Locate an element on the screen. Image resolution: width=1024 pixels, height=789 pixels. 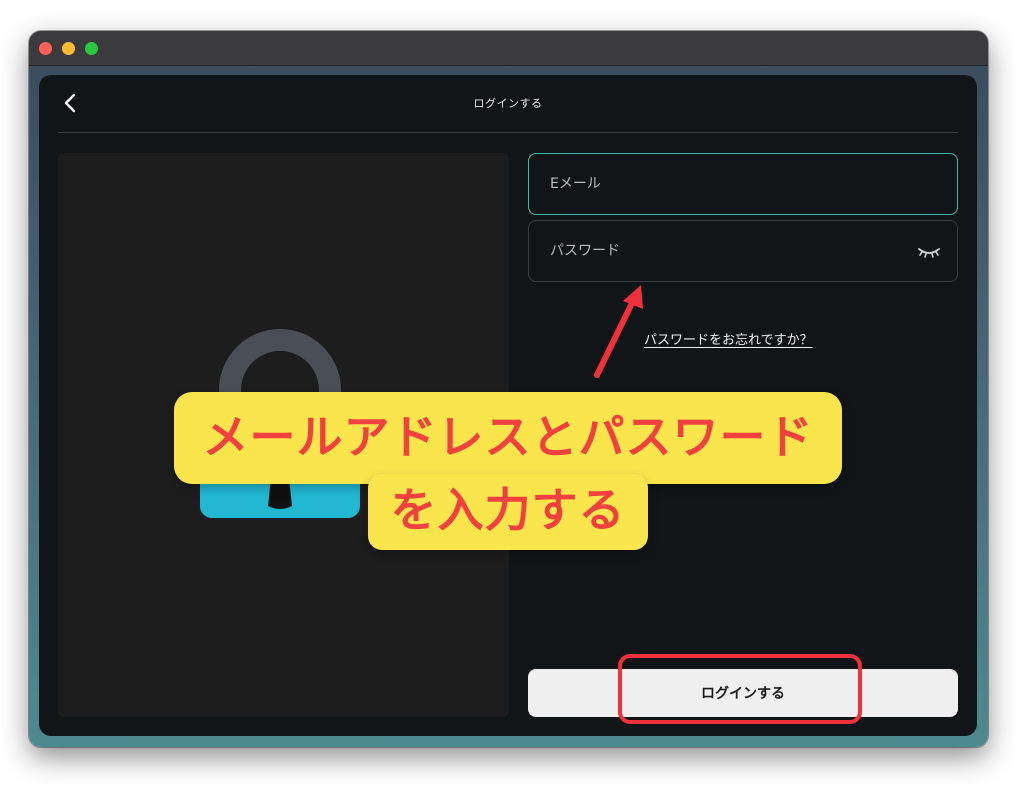
page-title: ログインする is located at coordinates (508, 103).